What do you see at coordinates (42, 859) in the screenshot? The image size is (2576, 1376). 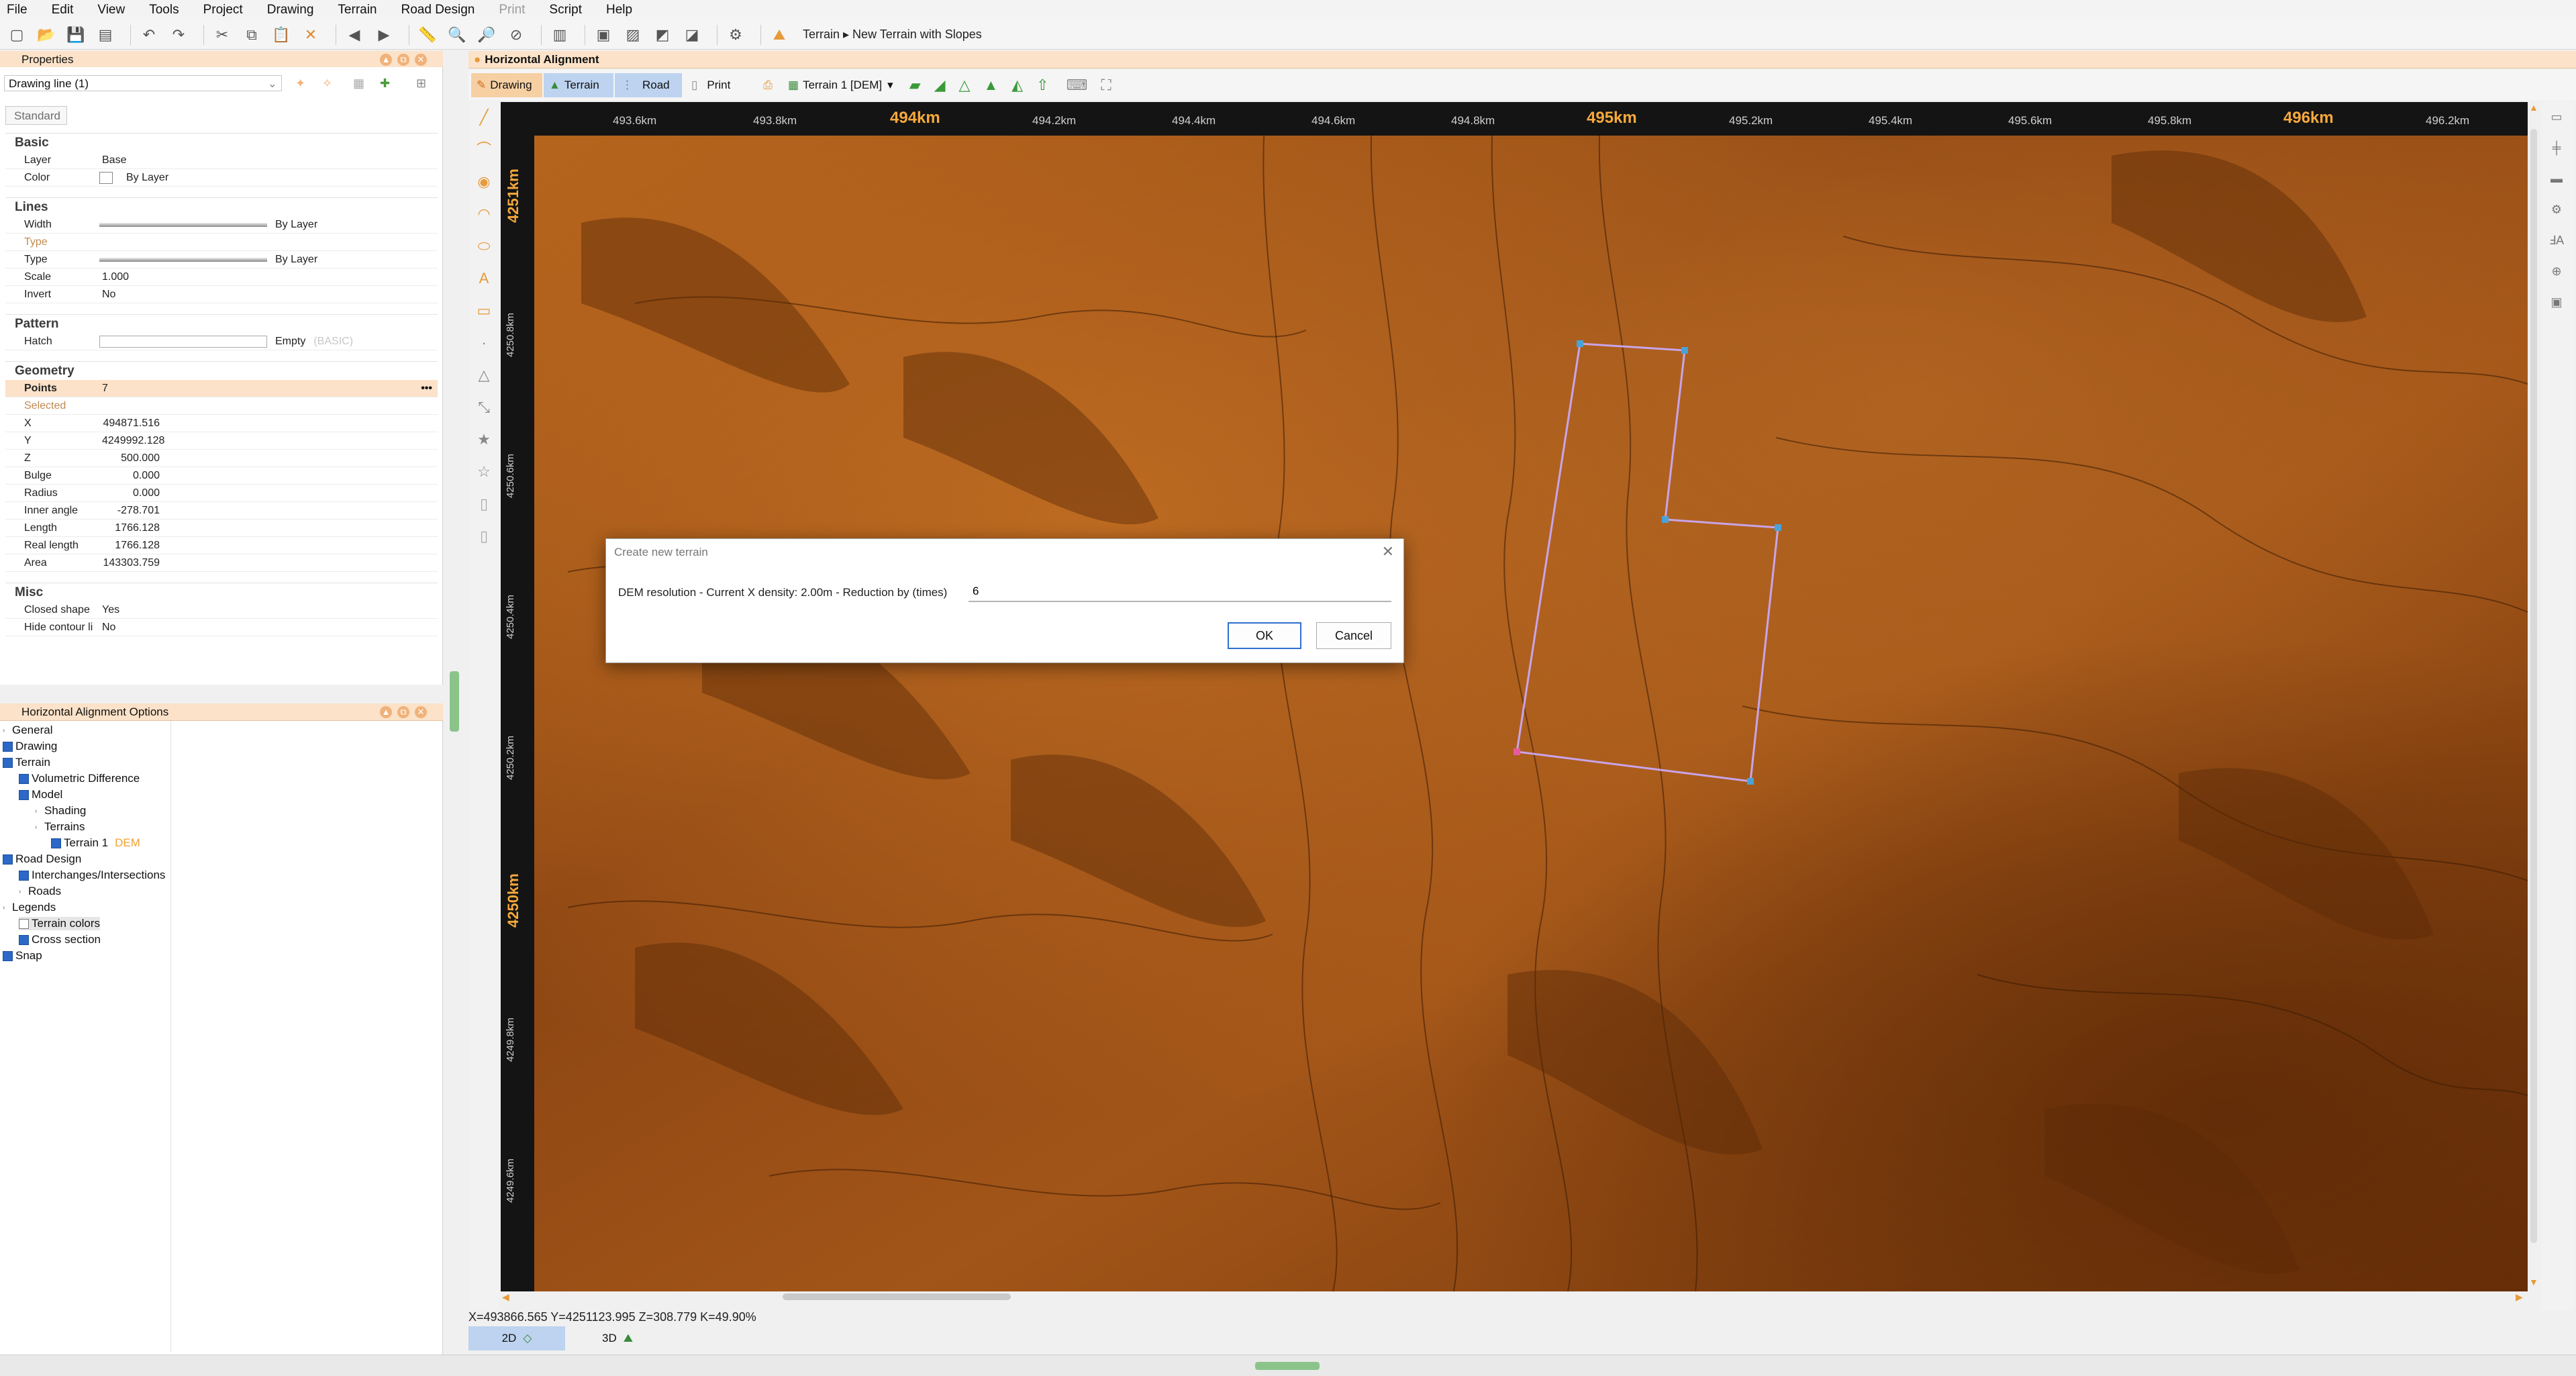 I see `tree-item-road-design: Road Design` at bounding box center [42, 859].